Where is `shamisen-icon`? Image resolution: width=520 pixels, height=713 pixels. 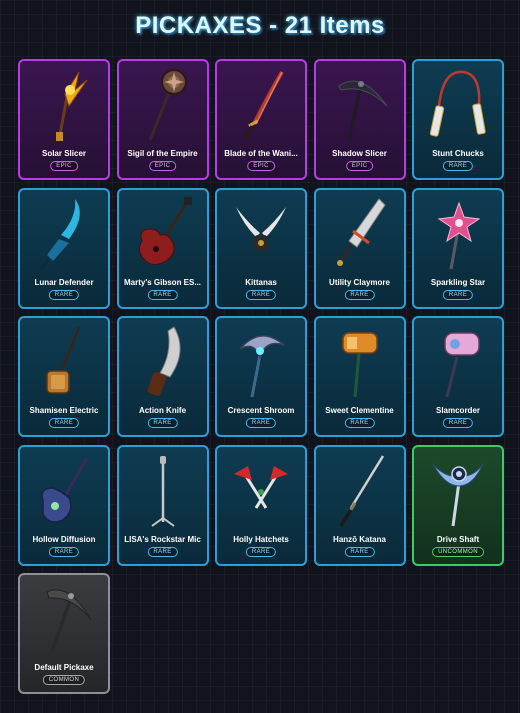 shamisen-icon is located at coordinates (63, 360).